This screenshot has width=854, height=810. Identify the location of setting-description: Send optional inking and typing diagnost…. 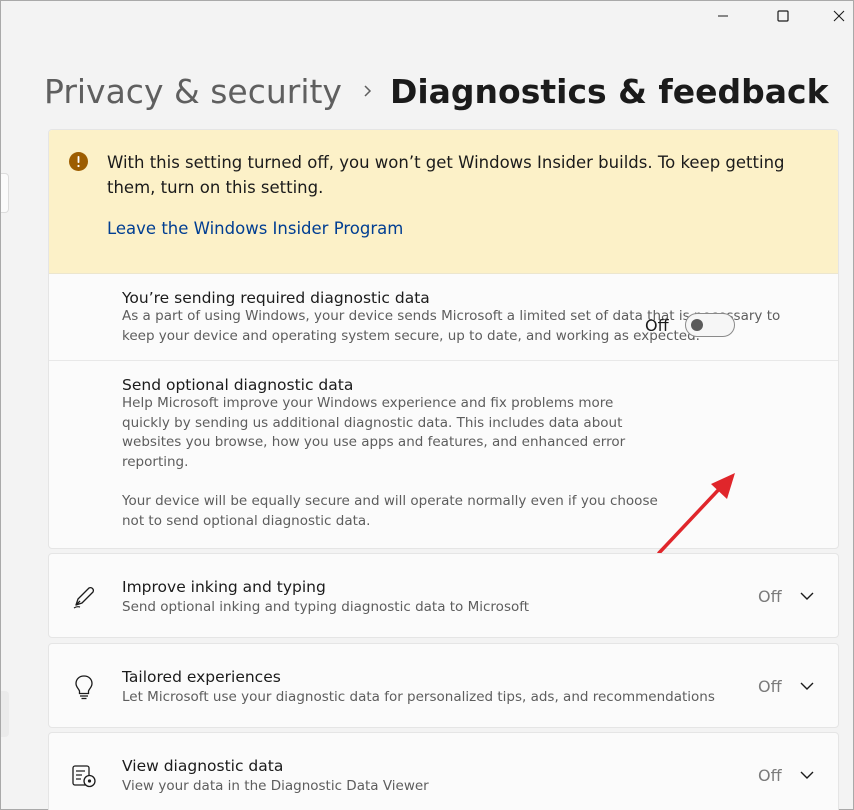
(326, 607).